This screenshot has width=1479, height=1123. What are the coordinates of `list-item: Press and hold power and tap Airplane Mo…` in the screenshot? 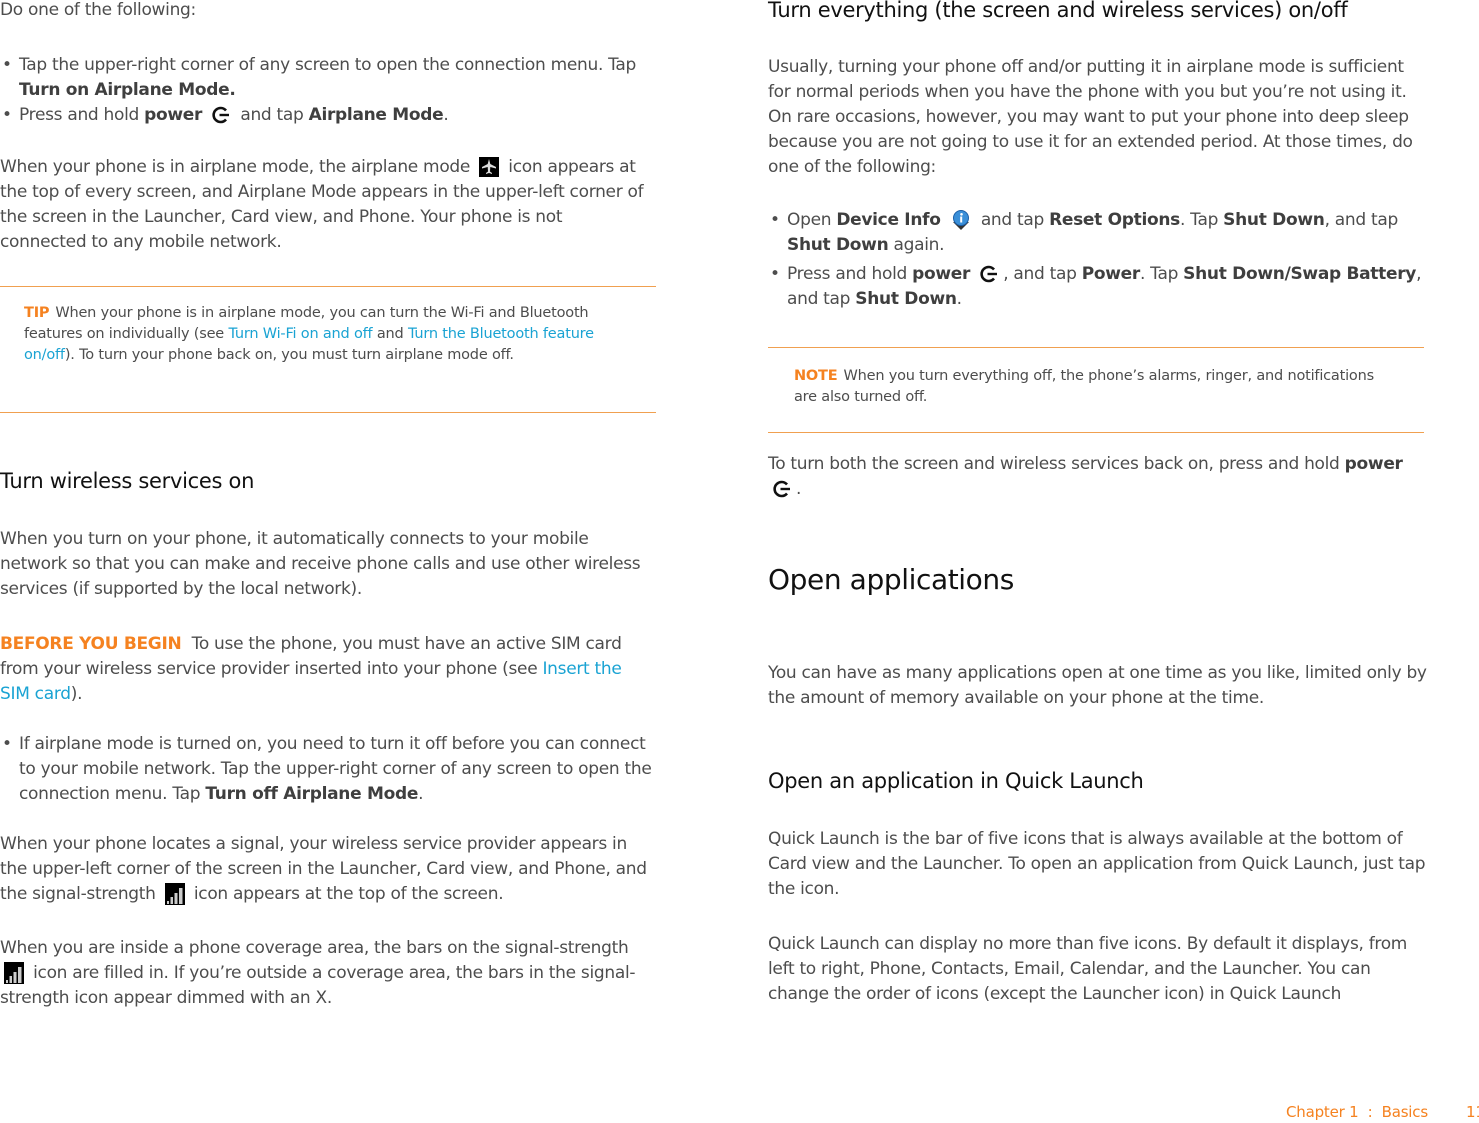 It's located at (325, 115).